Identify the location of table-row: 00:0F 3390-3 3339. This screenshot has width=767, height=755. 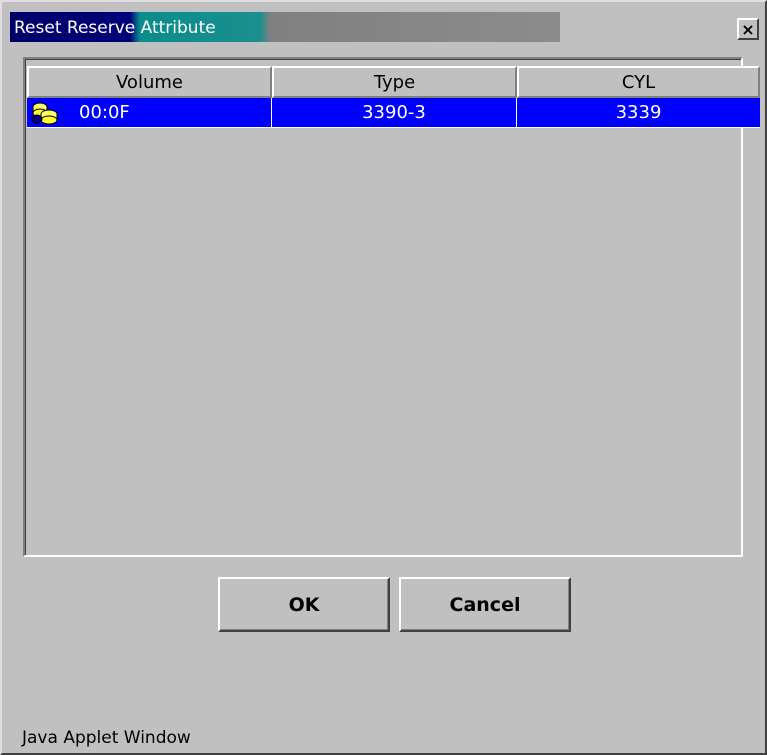
(393, 113).